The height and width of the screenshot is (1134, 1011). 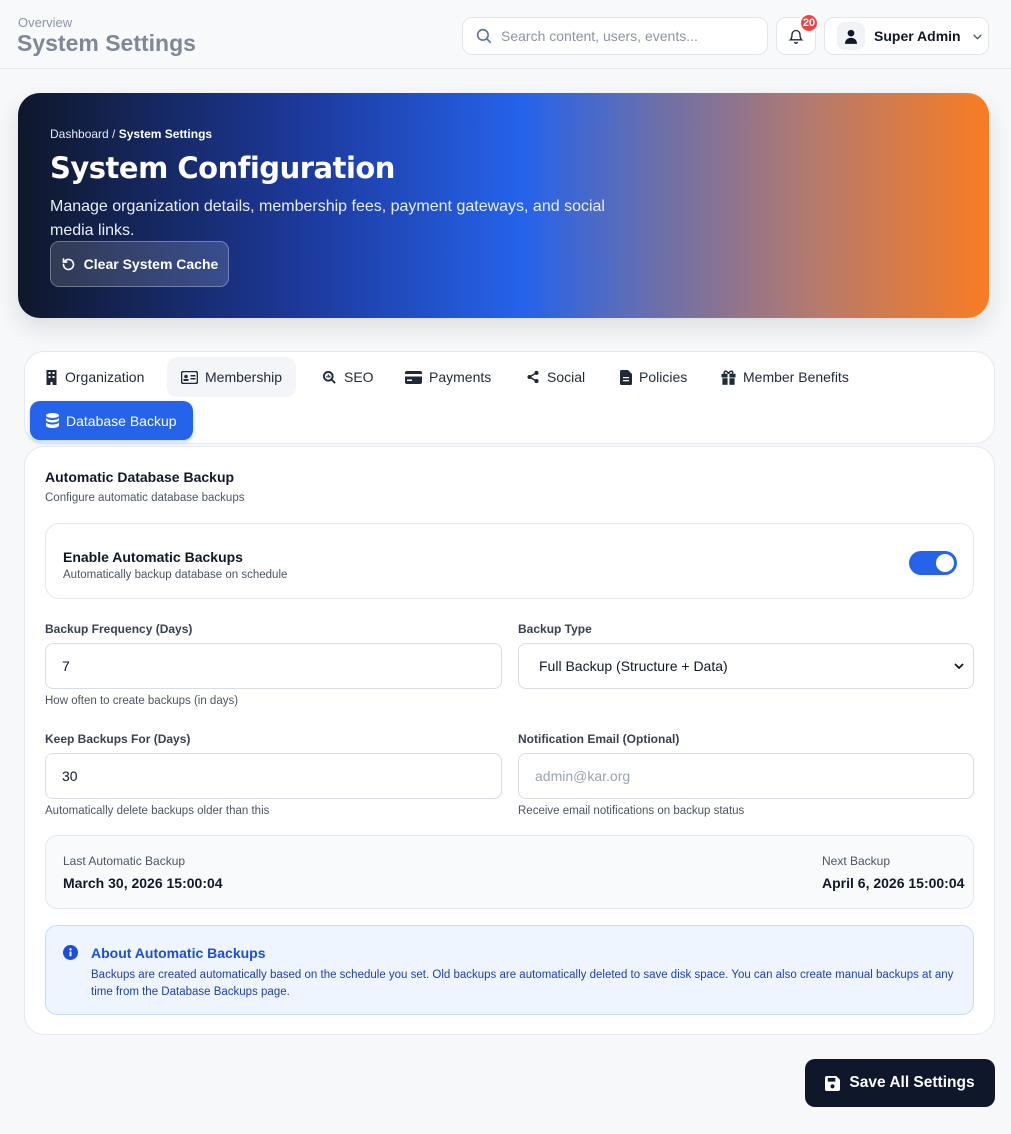 What do you see at coordinates (165, 134) in the screenshot?
I see `breadcrumb-current: System Settings` at bounding box center [165, 134].